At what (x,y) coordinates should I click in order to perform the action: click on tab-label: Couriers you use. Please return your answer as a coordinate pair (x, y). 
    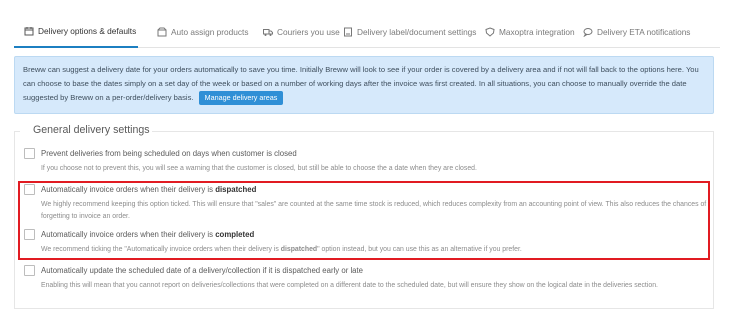
    Looking at the image, I should click on (308, 31).